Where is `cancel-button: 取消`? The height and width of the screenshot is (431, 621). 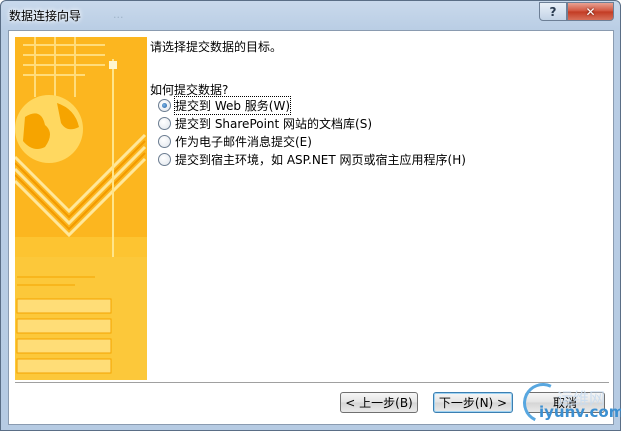
cancel-button: 取消 is located at coordinates (565, 402).